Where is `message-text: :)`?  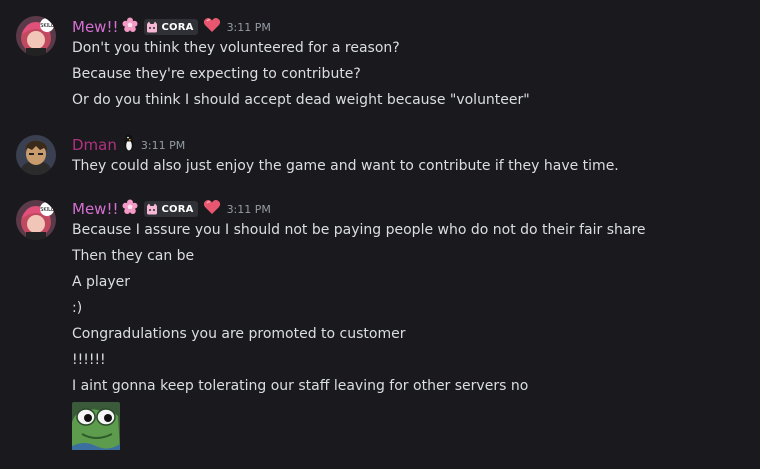 message-text: :) is located at coordinates (77, 308).